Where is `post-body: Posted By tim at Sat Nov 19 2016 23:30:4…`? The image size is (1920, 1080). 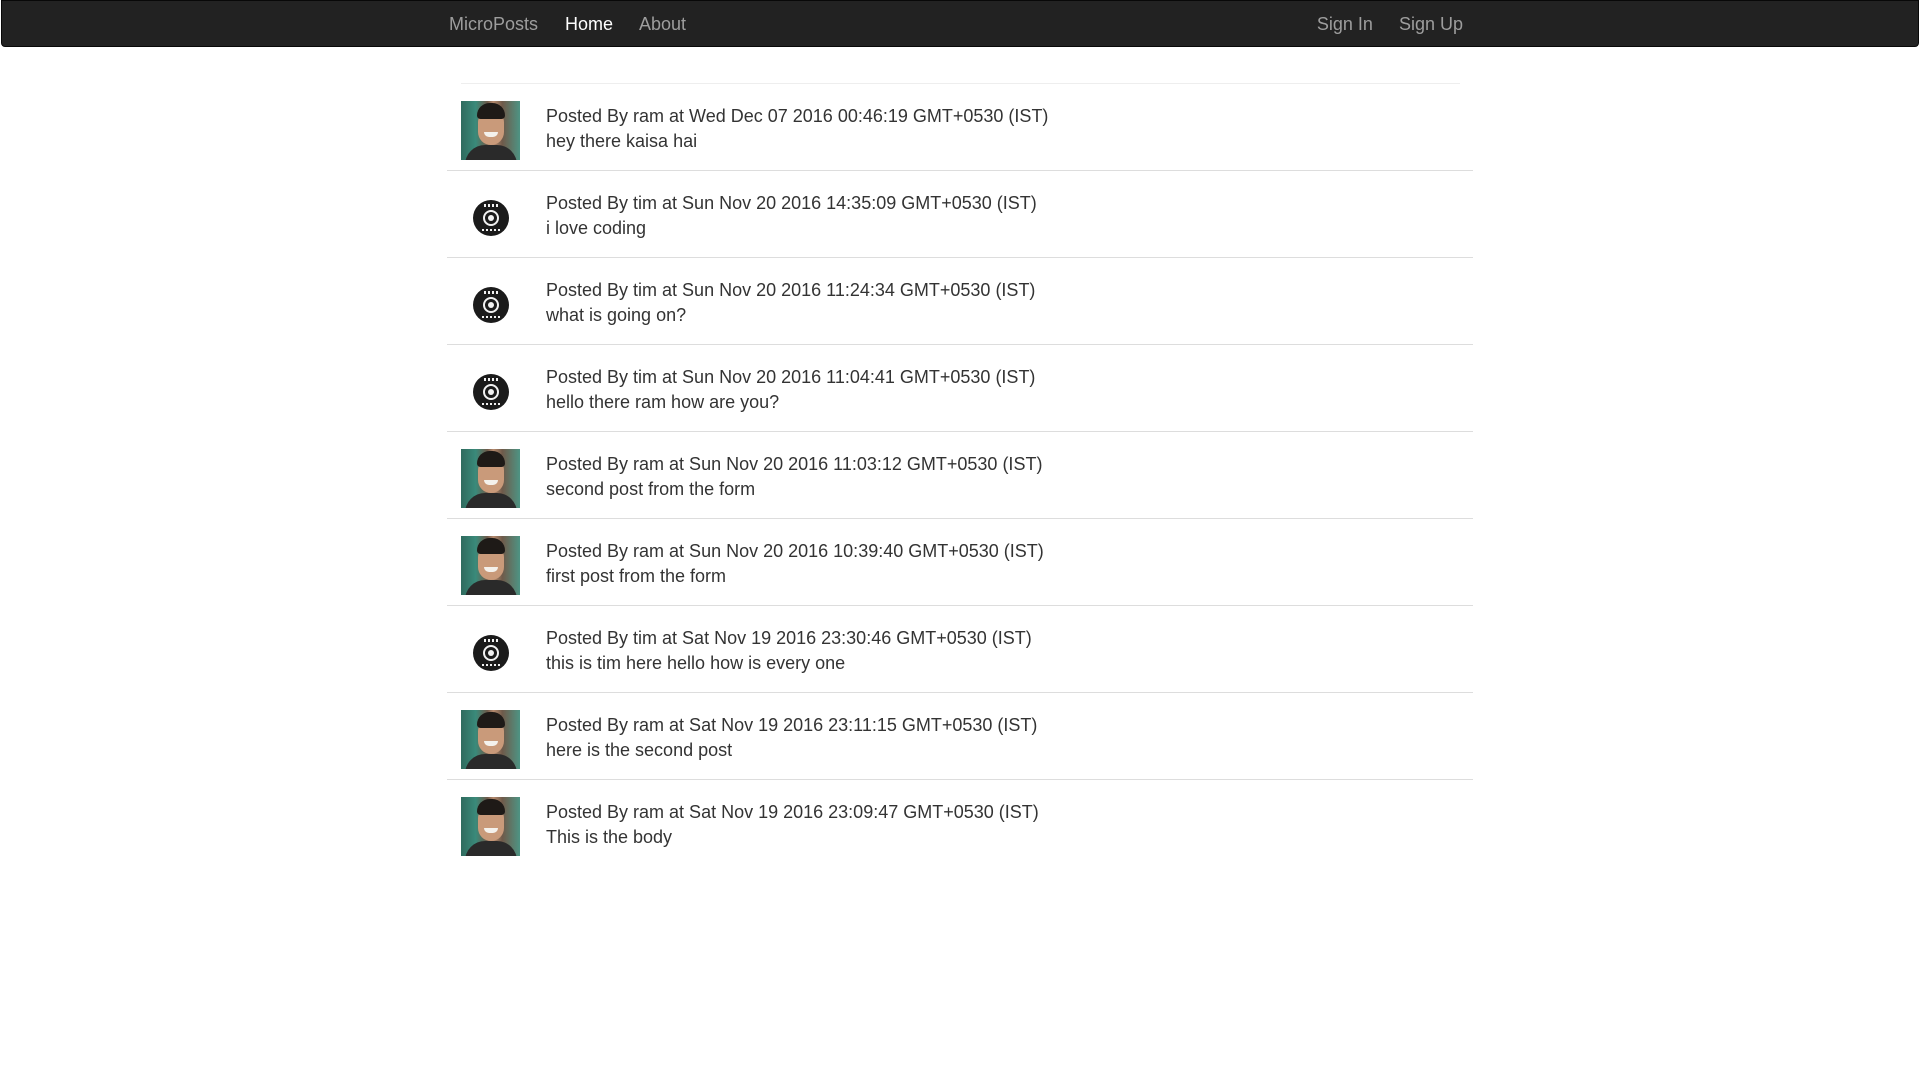
post-body: Posted By tim at Sat Nov 19 2016 23:30:4… is located at coordinates (996, 651).